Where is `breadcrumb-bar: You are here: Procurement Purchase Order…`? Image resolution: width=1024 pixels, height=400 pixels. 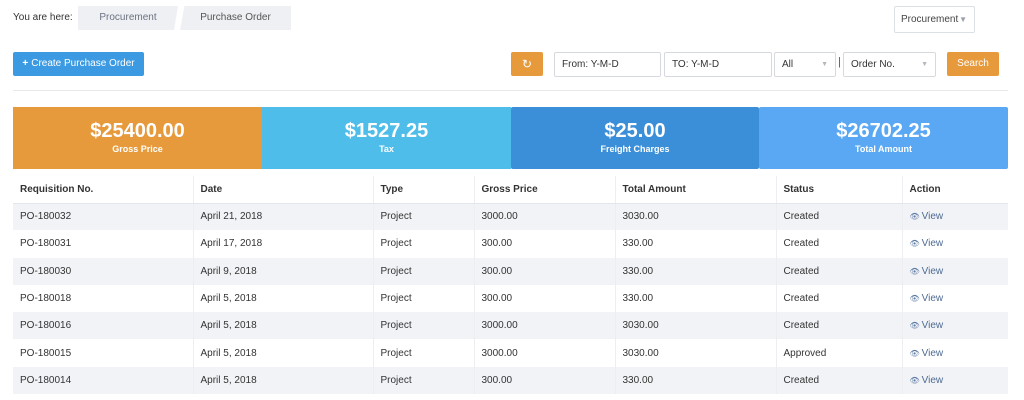 breadcrumb-bar: You are here: Procurement Purchase Order… is located at coordinates (512, 19).